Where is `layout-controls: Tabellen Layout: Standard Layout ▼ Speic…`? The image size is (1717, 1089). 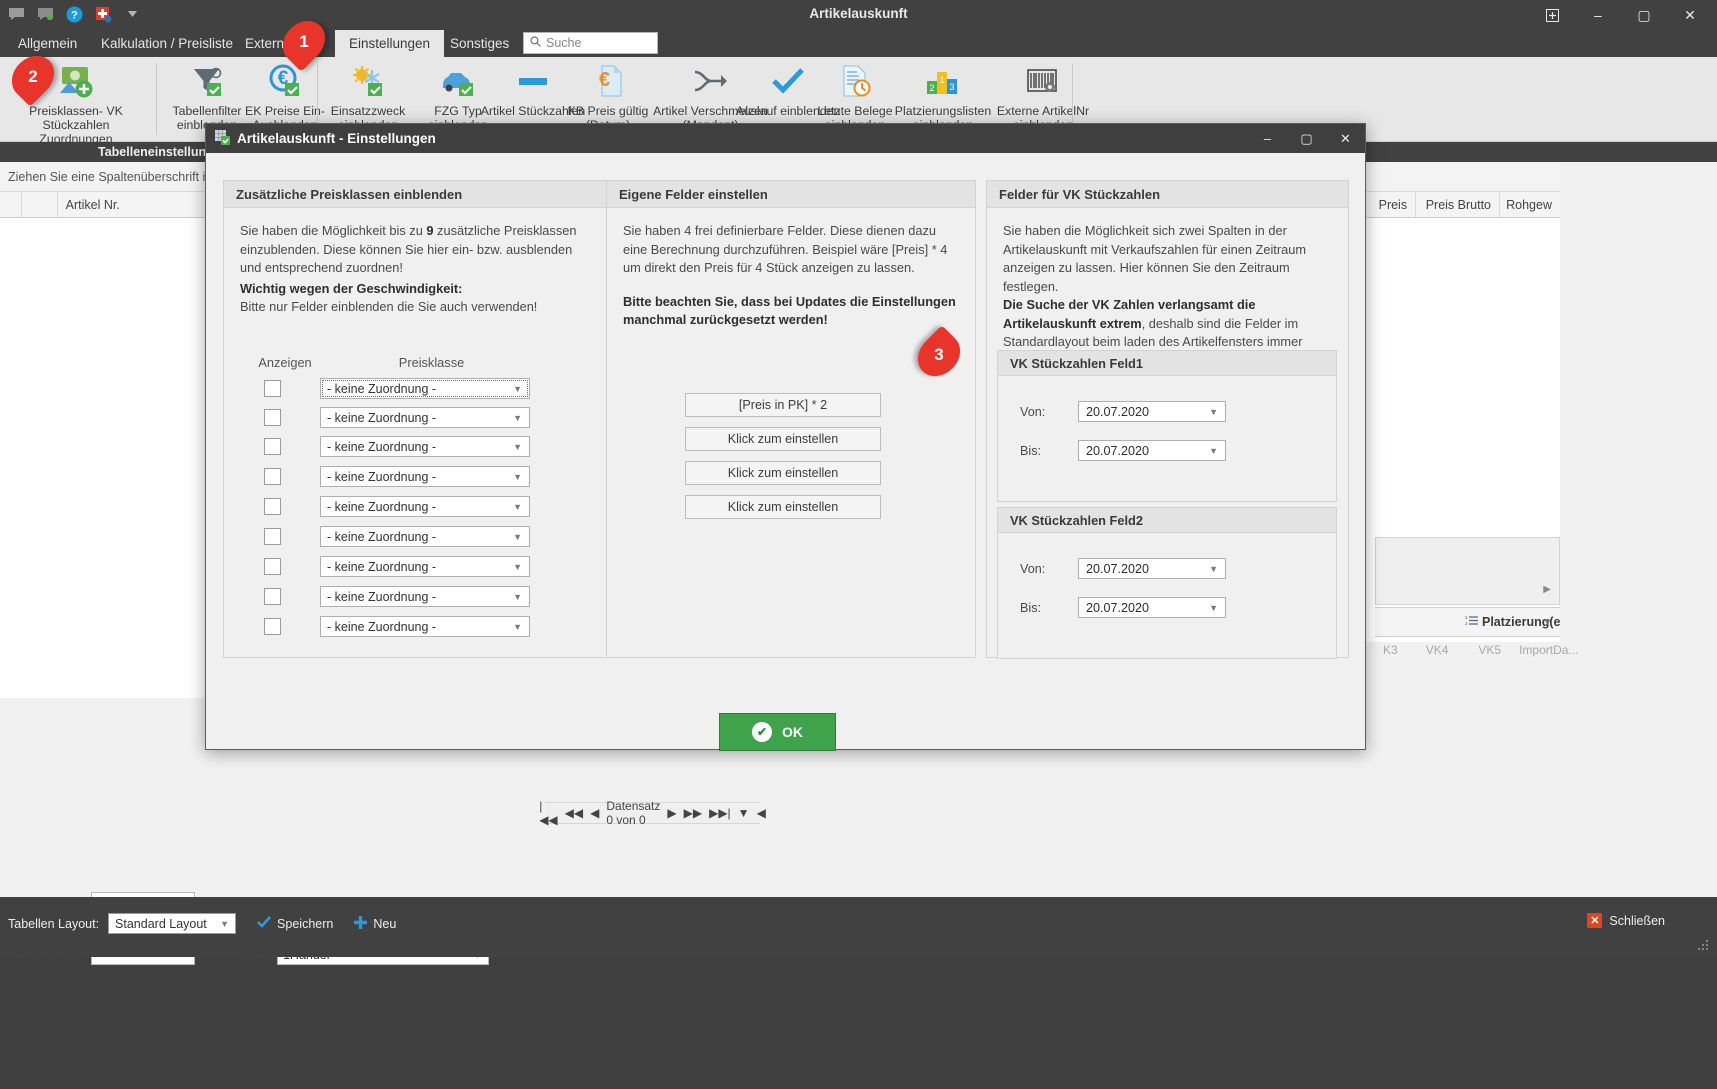 layout-controls: Tabellen Layout: Standard Layout ▼ Speic… is located at coordinates (202, 923).